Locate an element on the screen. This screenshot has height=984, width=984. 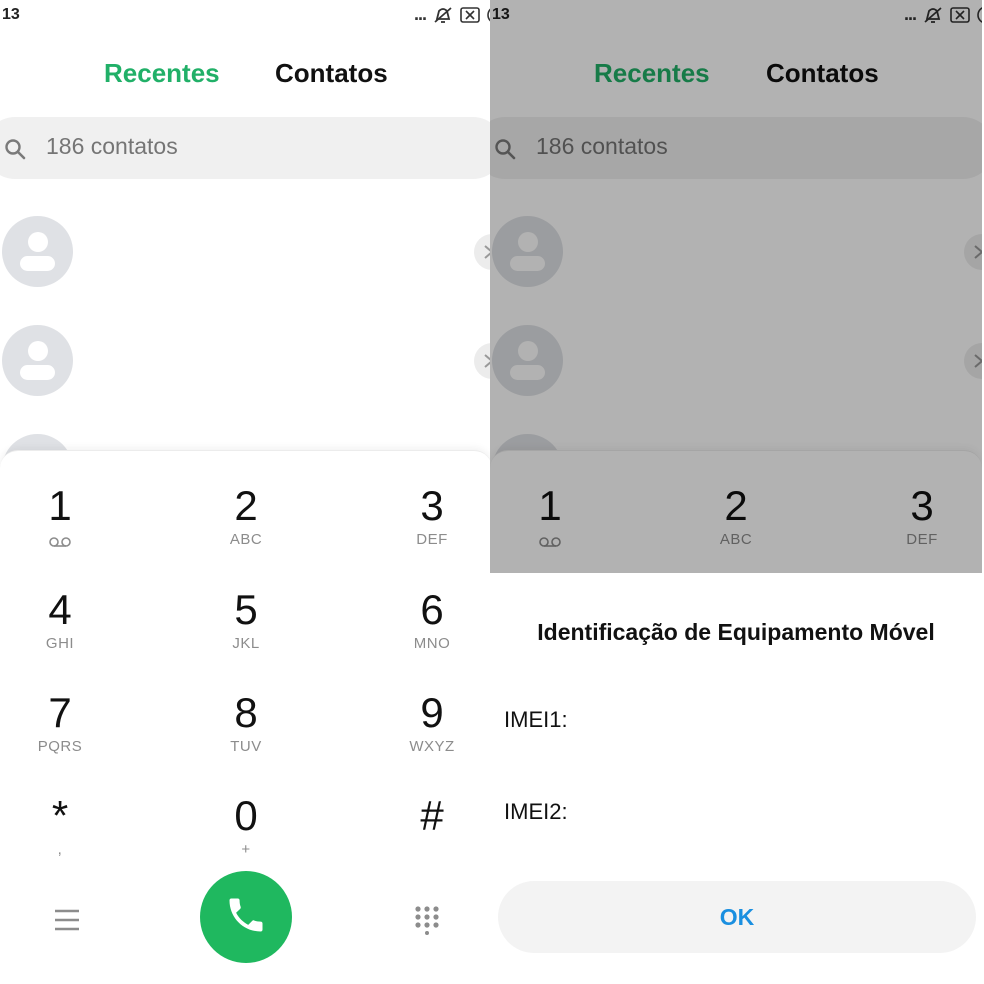
search-input is located at coordinates (196, 146).